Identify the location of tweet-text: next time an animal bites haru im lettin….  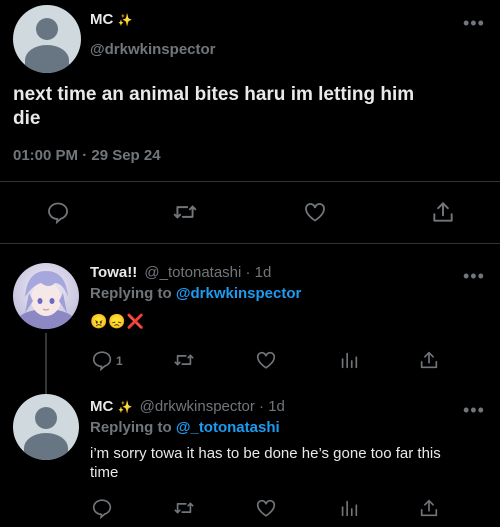
(253, 107).